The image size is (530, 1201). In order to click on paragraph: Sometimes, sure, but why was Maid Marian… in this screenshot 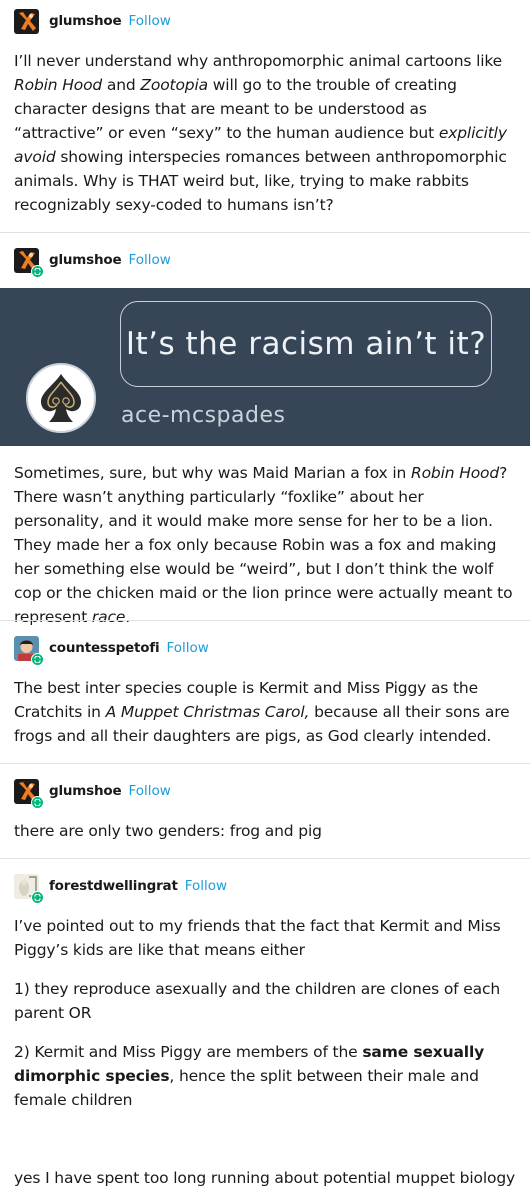, I will do `click(263, 545)`.